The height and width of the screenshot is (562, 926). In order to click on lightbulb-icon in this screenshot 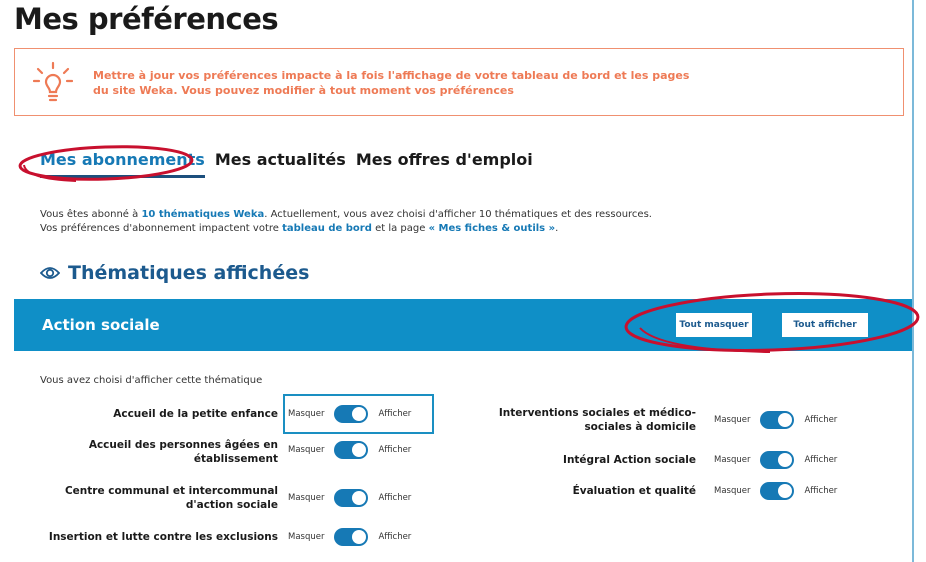, I will do `click(53, 81)`.